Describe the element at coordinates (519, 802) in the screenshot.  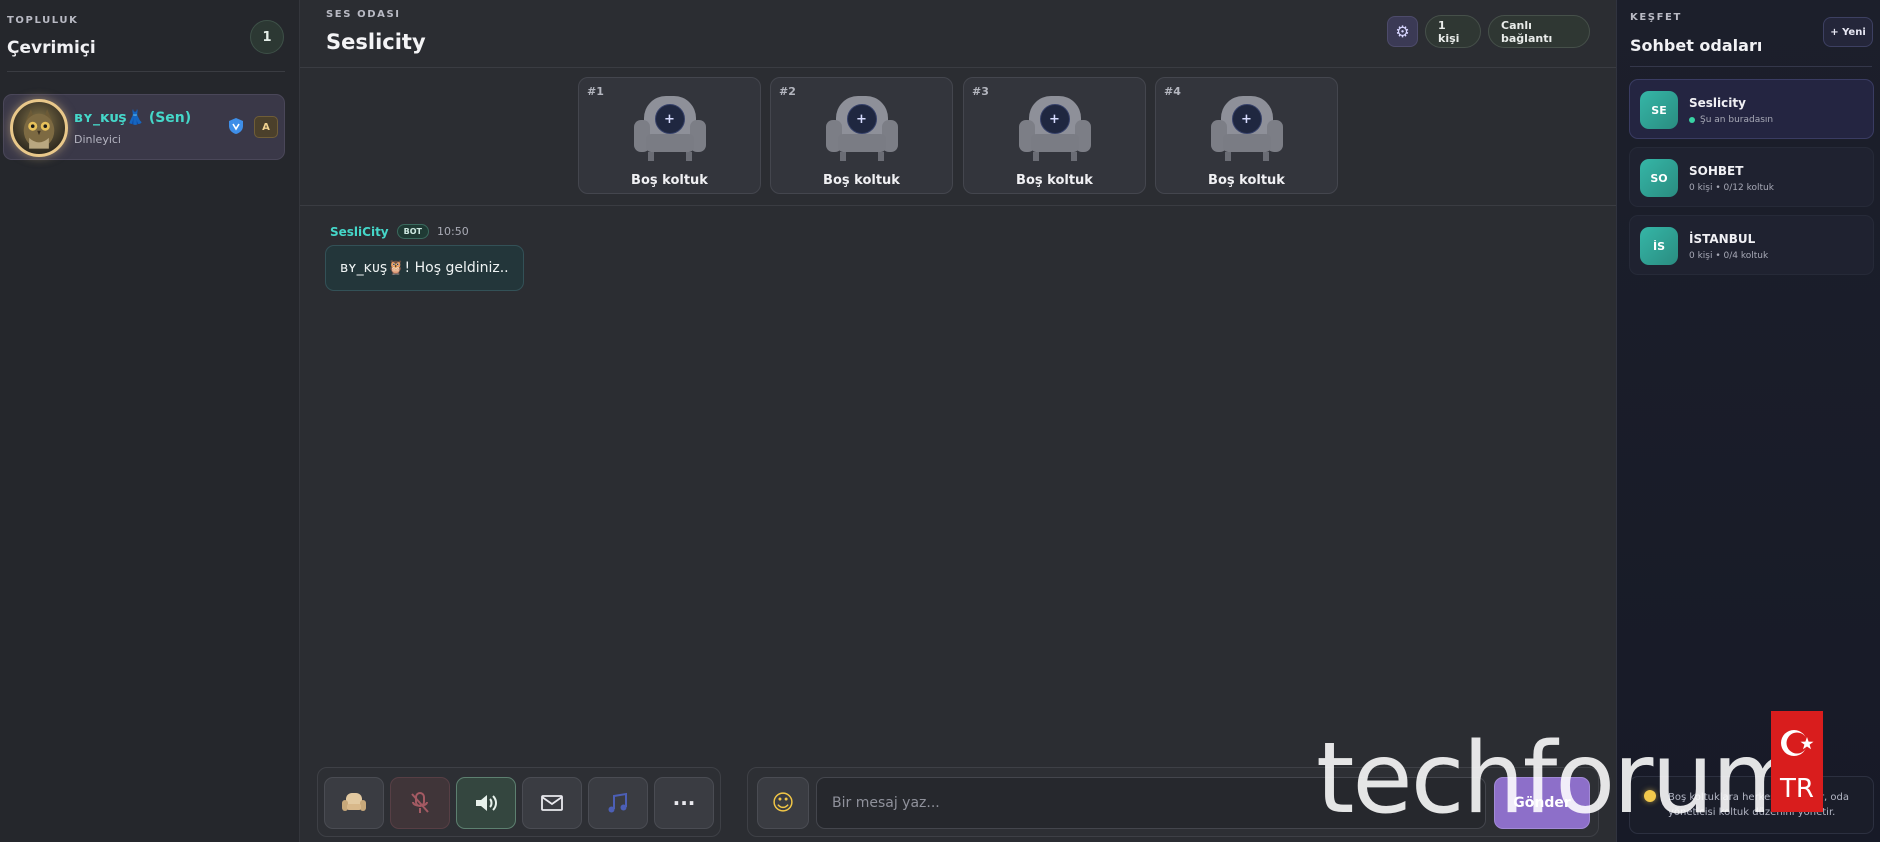
I see `room-controls: ···` at that location.